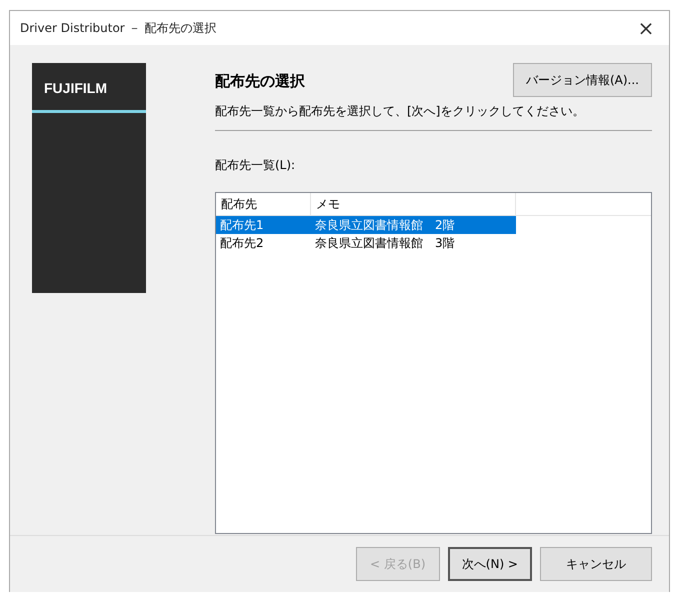  I want to click on page-heading: 配布先の選択, so click(260, 81).